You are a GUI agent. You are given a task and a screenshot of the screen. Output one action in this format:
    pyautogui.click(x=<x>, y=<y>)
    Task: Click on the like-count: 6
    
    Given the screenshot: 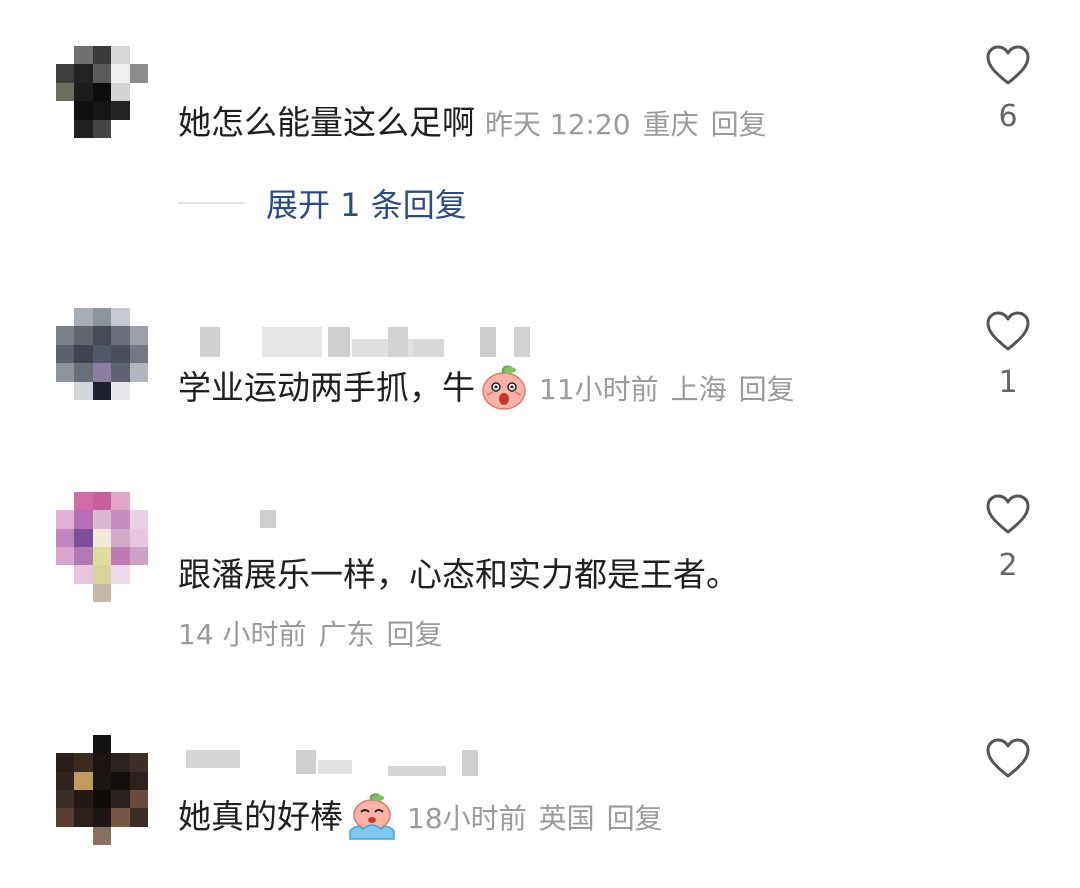 What is the action you would take?
    pyautogui.click(x=1008, y=116)
    